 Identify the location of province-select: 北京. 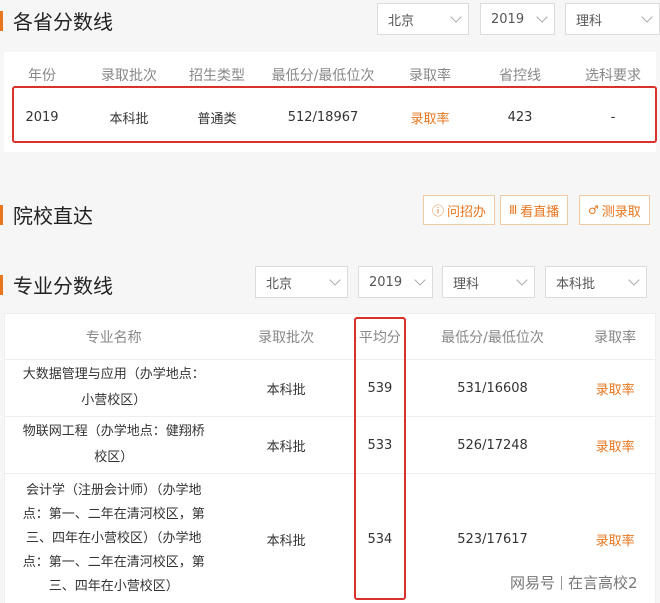
(423, 19).